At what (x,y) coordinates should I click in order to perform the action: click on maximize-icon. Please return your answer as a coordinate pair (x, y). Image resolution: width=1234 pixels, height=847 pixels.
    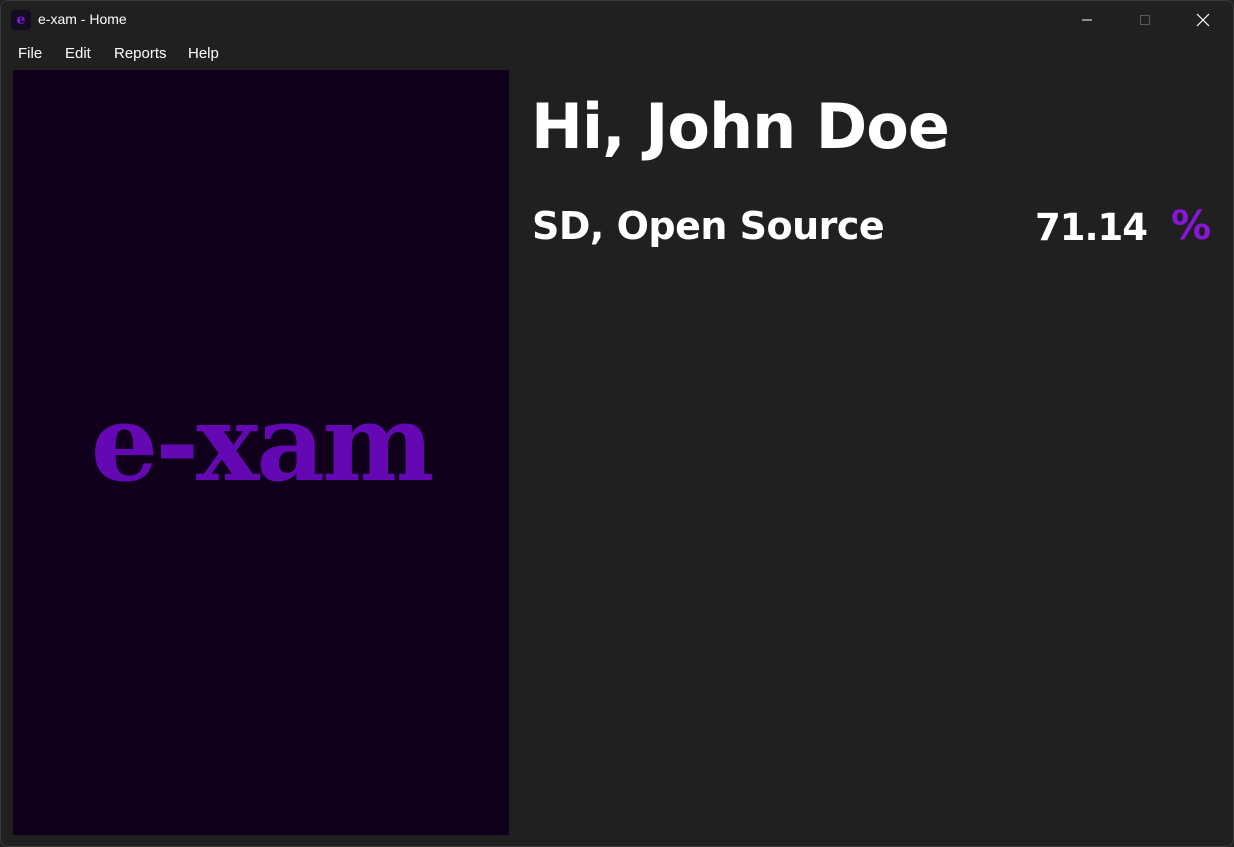
    Looking at the image, I should click on (1145, 20).